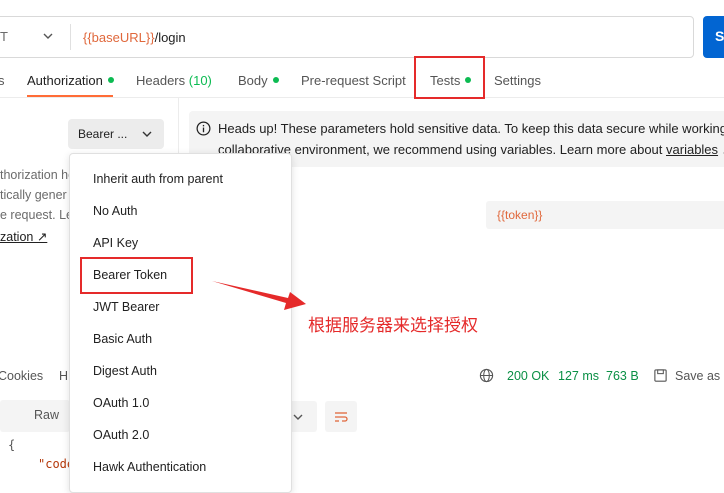 This screenshot has height=493, width=724. Describe the element at coordinates (115, 243) in the screenshot. I see `menu-item-api-key: API Key` at that location.